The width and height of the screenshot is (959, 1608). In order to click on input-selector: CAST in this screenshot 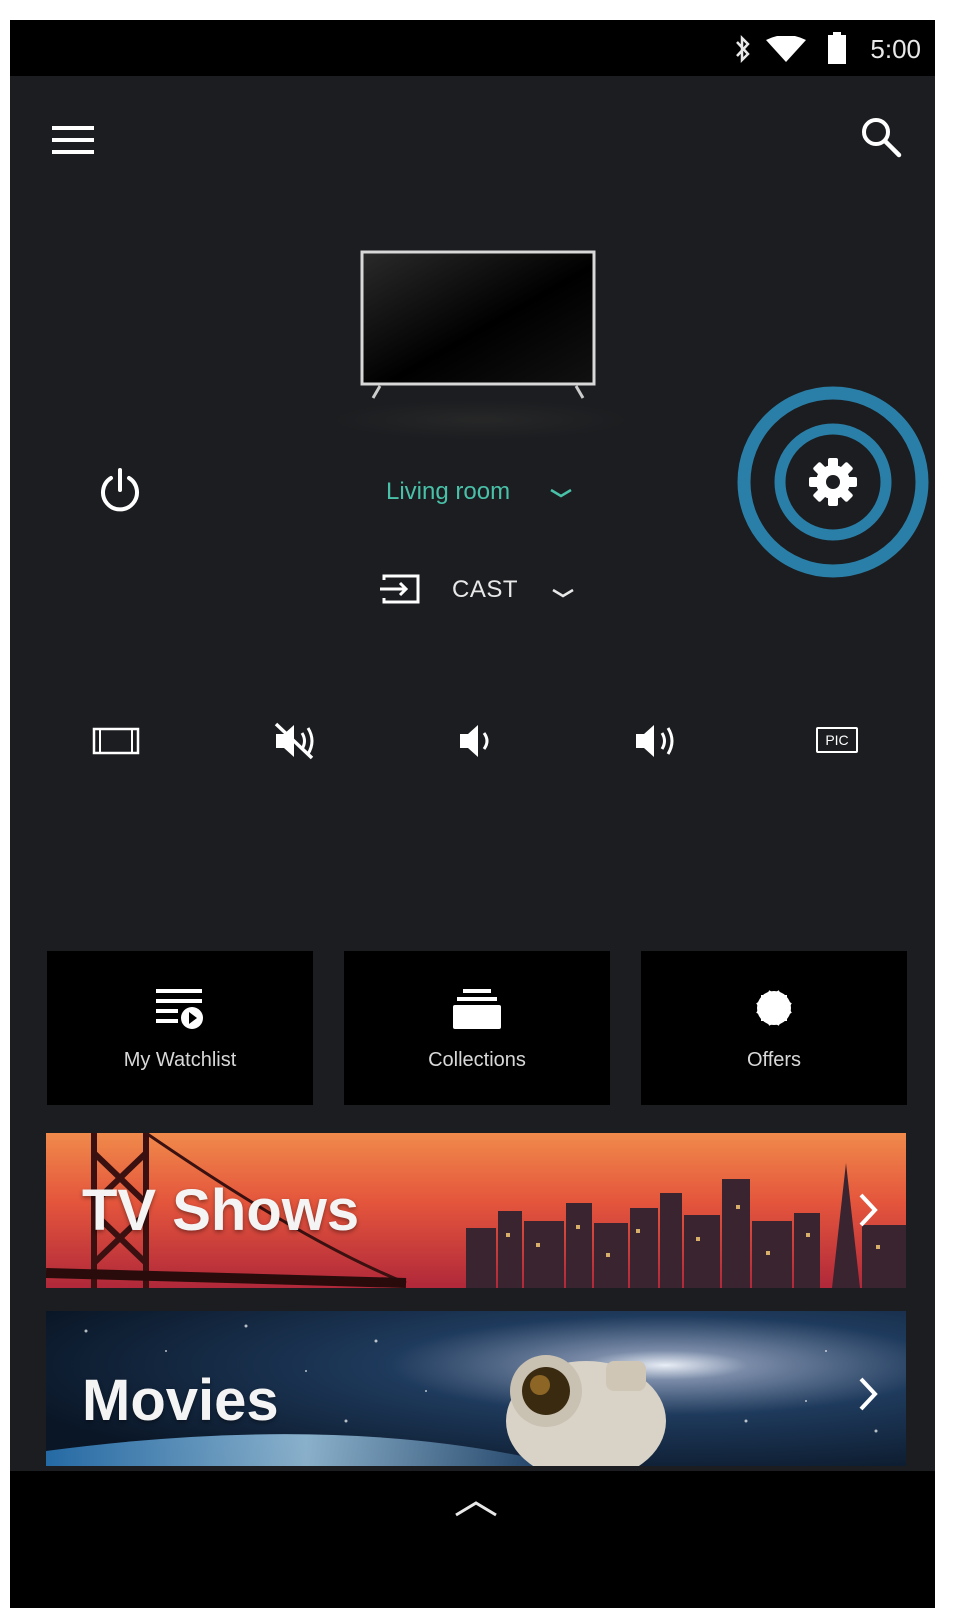, I will do `click(483, 591)`.